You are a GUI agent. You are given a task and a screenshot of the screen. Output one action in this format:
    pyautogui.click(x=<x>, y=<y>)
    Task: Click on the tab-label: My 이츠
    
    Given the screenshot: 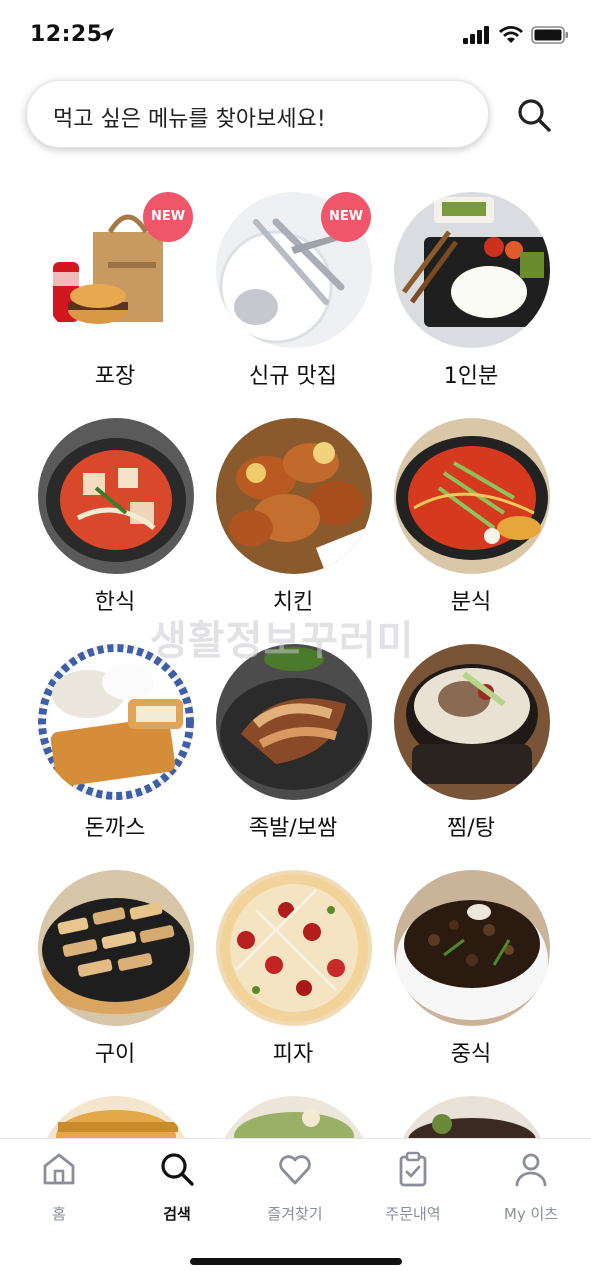 What is the action you would take?
    pyautogui.click(x=531, y=1214)
    